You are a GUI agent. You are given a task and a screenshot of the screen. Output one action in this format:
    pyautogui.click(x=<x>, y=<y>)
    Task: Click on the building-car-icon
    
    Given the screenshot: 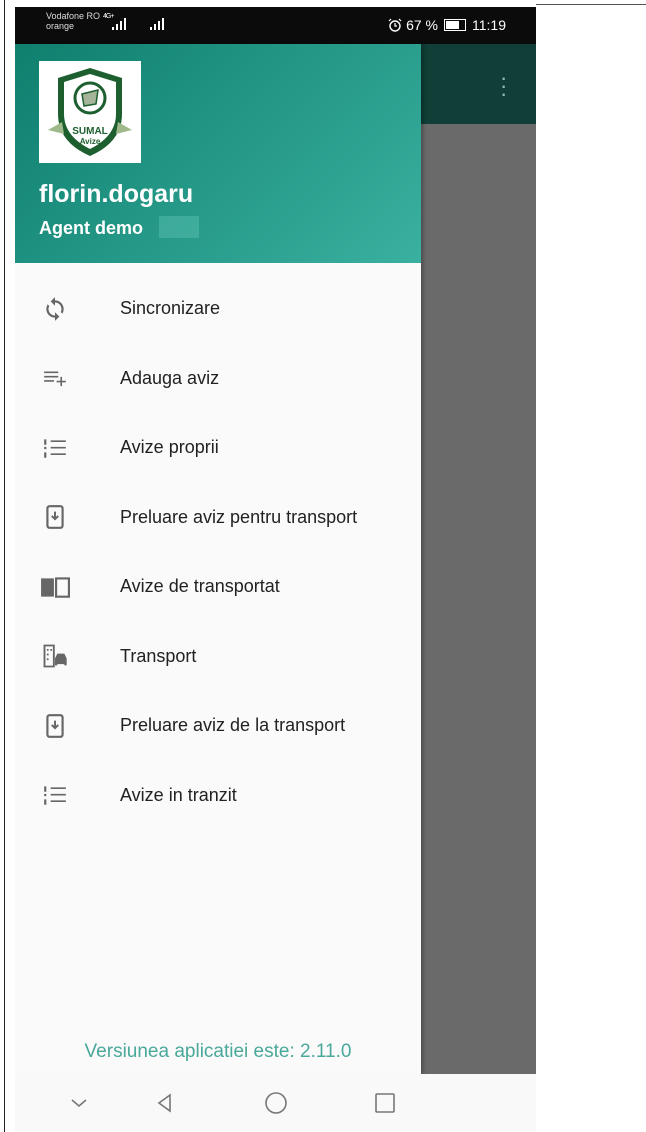 What is the action you would take?
    pyautogui.click(x=55, y=656)
    